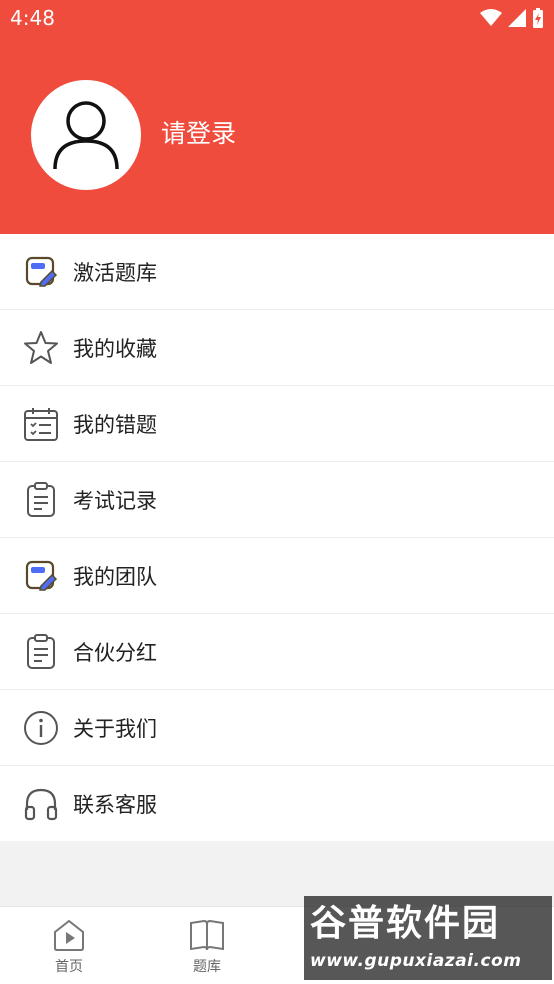 This screenshot has height=984, width=554. I want to click on tab-home: 首页, so click(69, 945).